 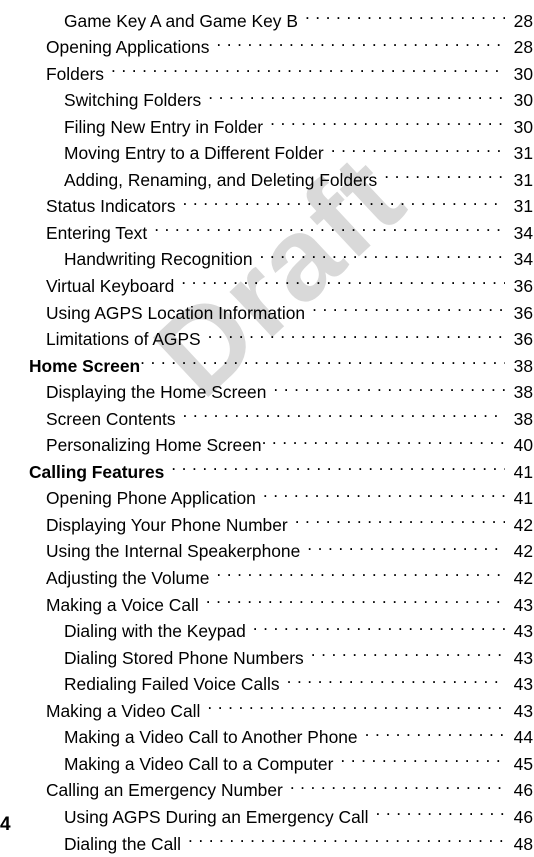 I want to click on toc-entry-title: Dialing with the Keypad, so click(x=158, y=631).